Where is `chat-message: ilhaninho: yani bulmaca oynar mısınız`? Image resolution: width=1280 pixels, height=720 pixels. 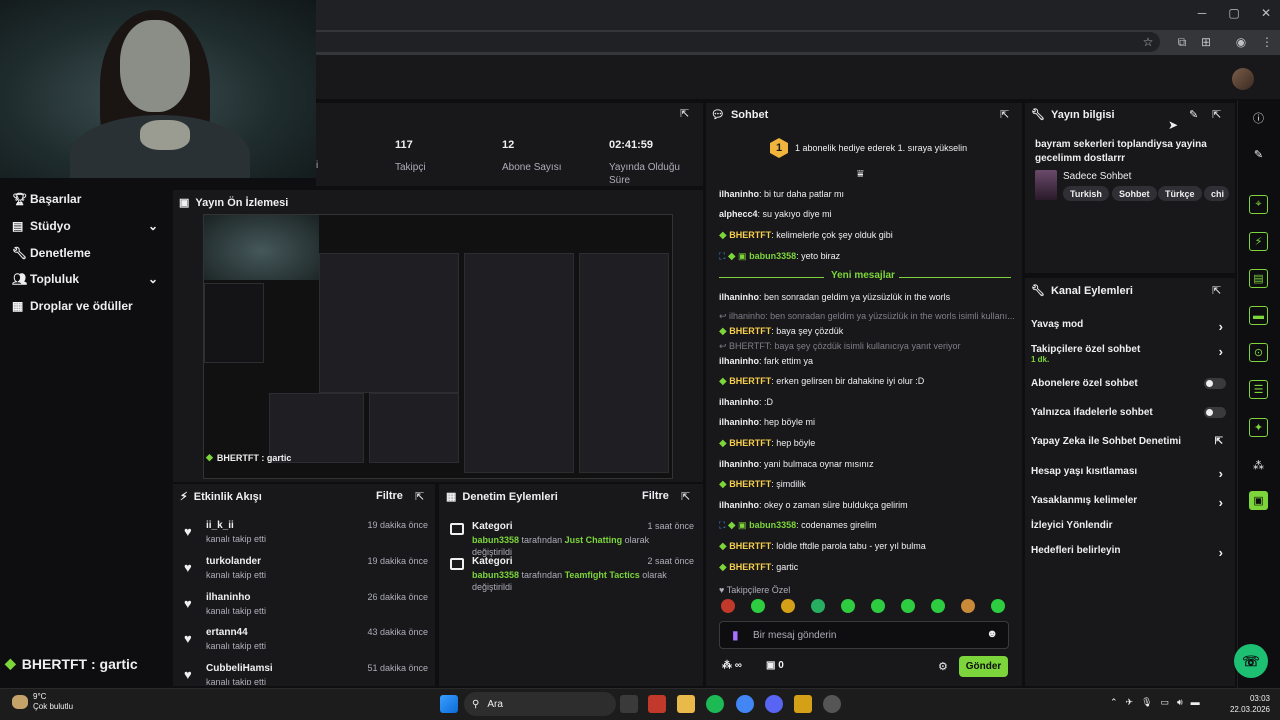
chat-message: ilhaninho: yani bulmaca oynar mısınız is located at coordinates (864, 464).